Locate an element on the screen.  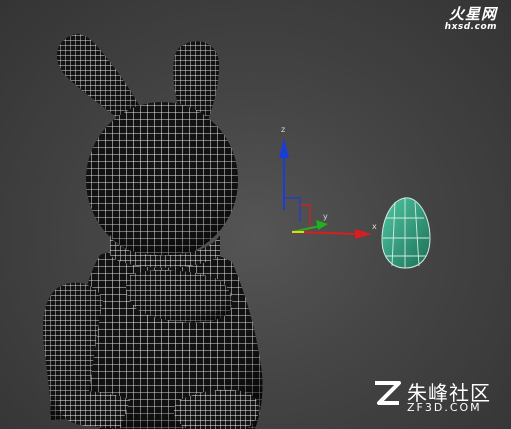
gizmo-x-axis is located at coordinates (327, 233).